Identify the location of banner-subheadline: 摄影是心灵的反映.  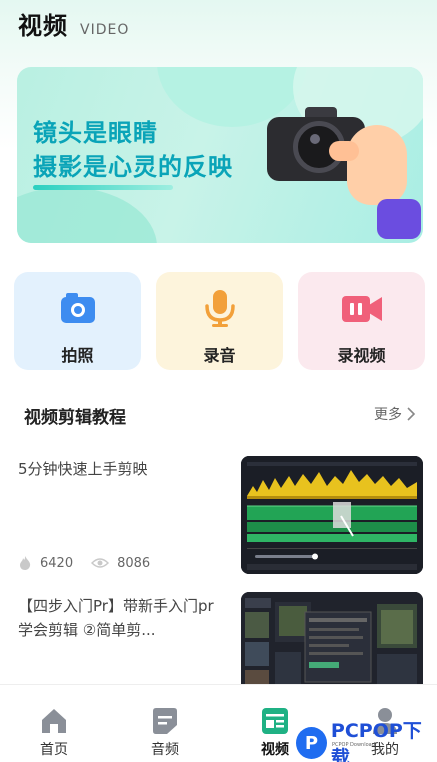
(133, 167).